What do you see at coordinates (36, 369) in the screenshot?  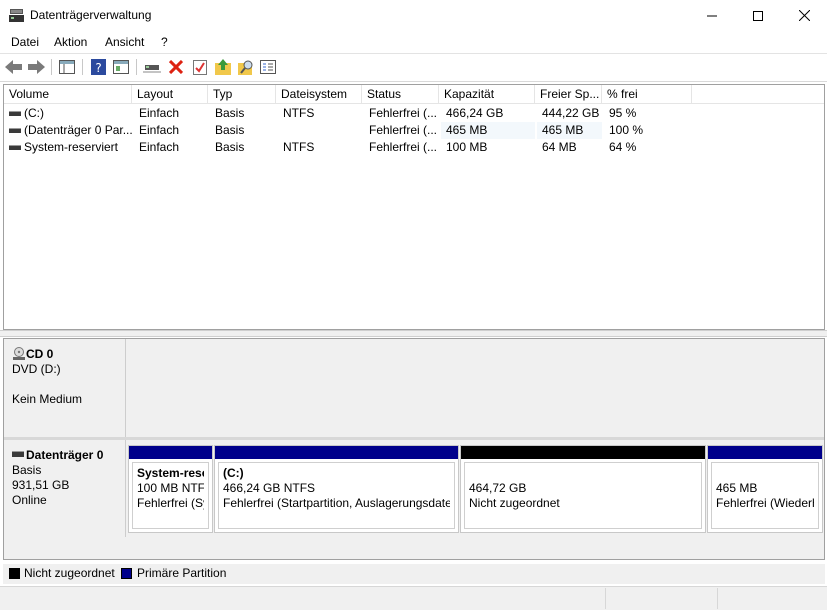 I see `cd-type: DVD (D:)` at bounding box center [36, 369].